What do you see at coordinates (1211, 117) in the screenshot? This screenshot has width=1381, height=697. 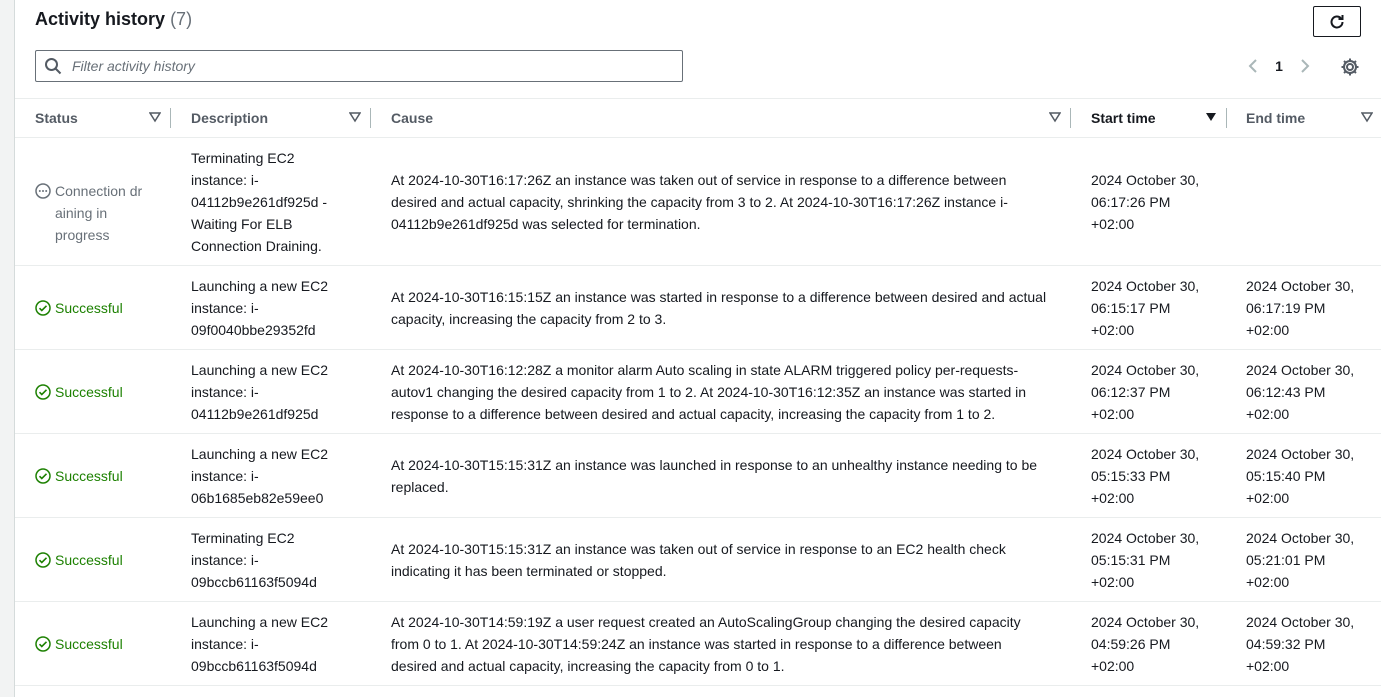 I see `caret-down-filled-icon` at bounding box center [1211, 117].